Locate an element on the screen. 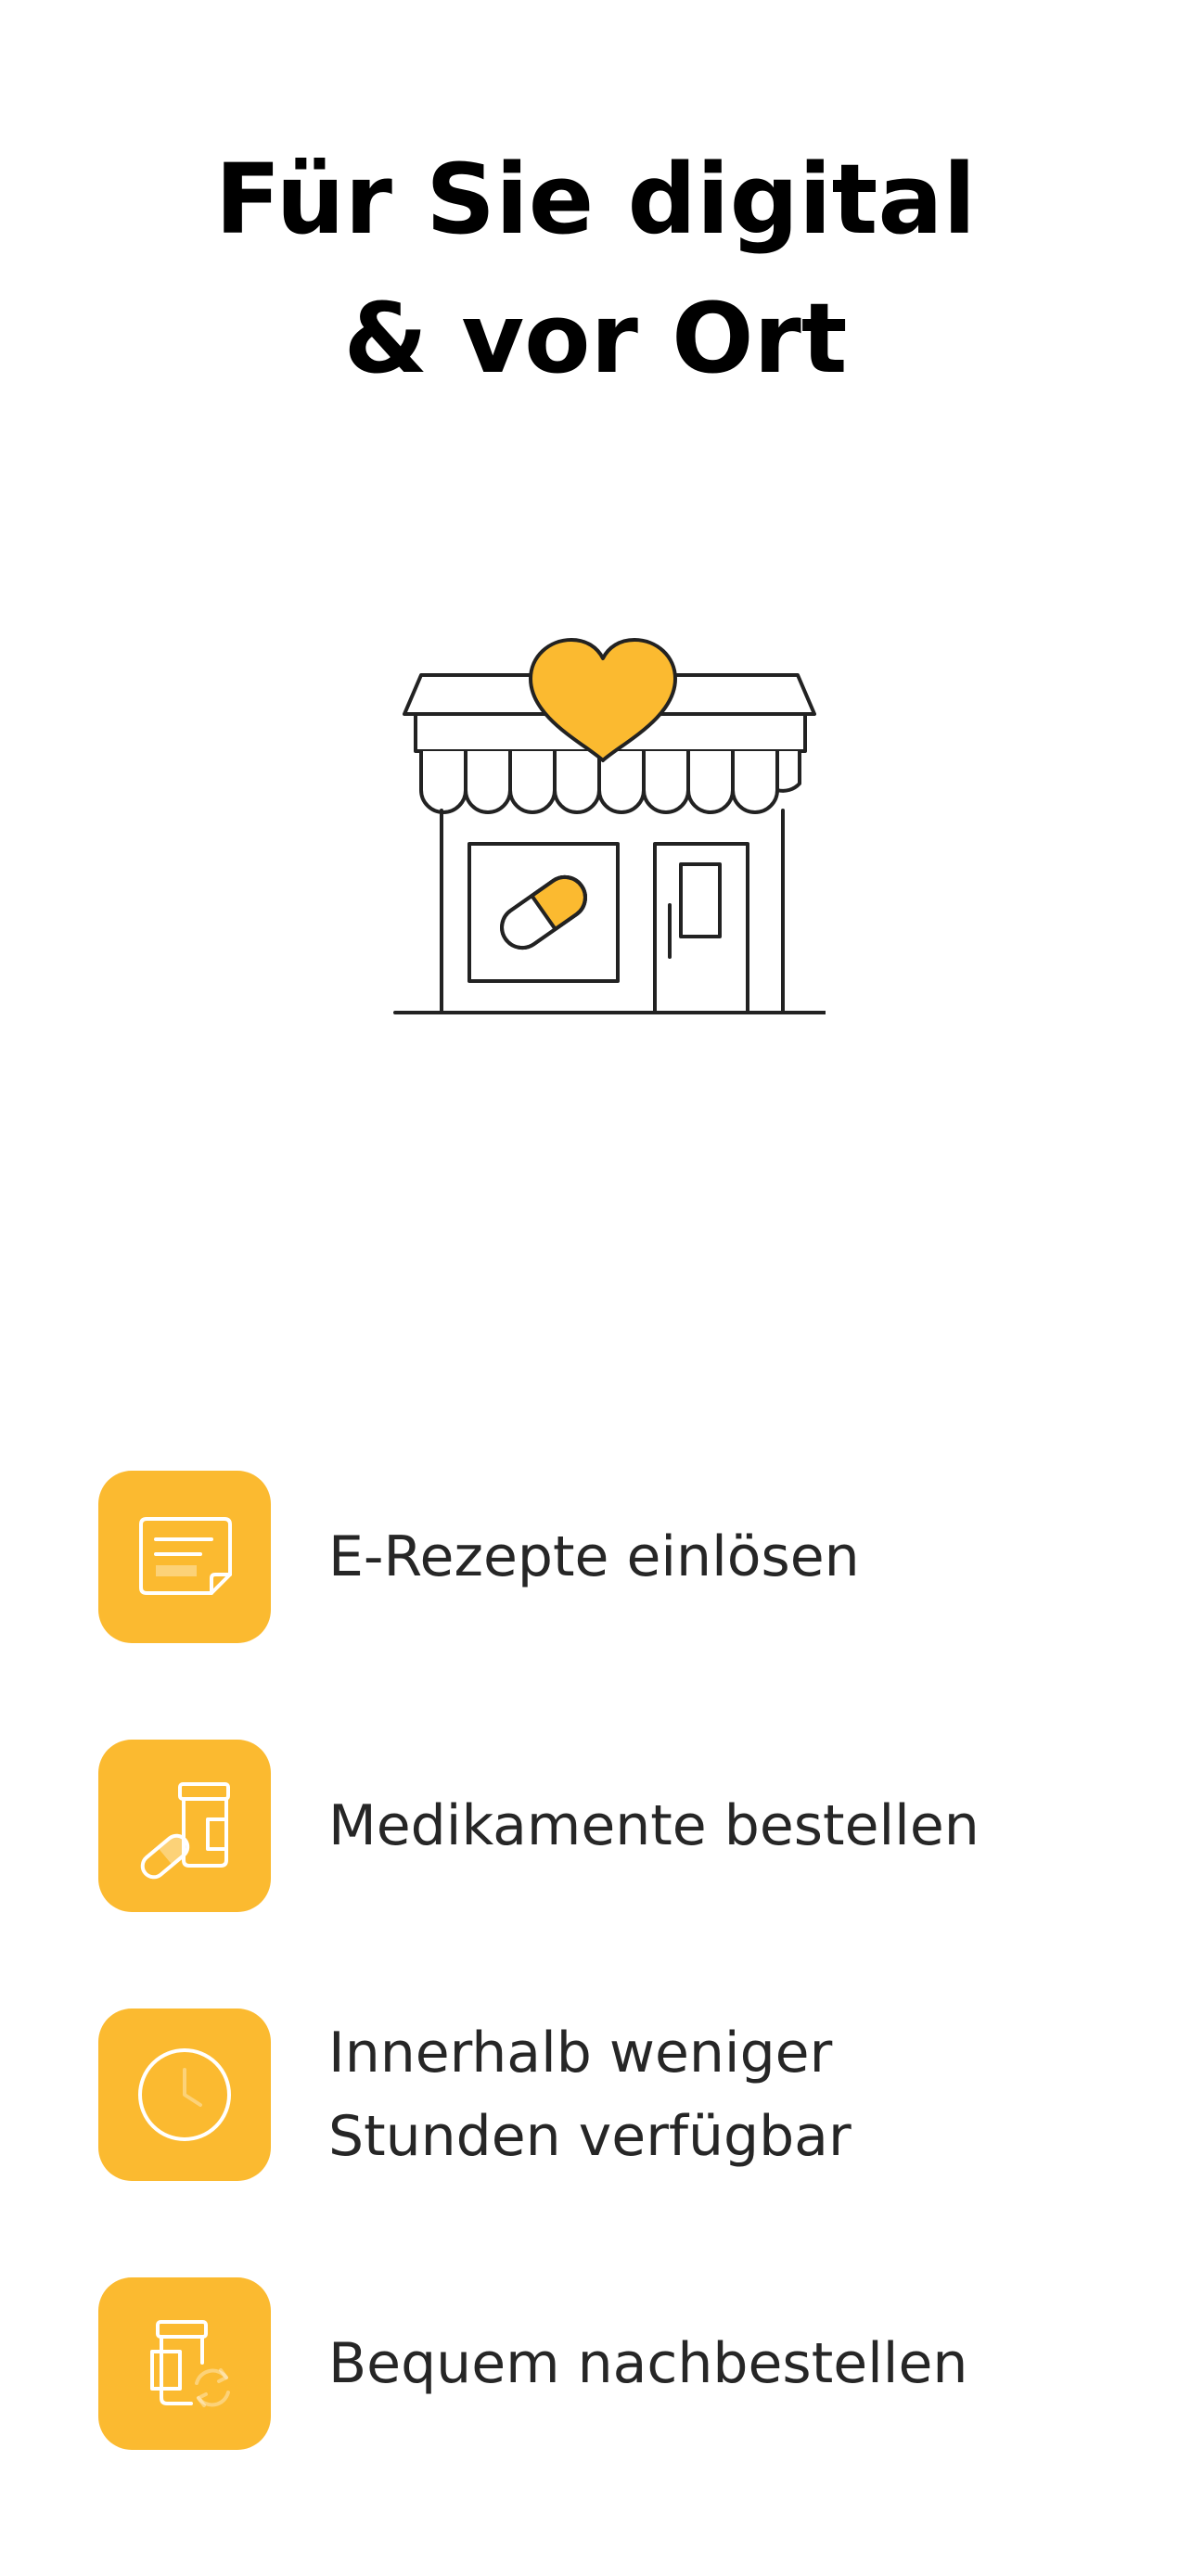 This screenshot has height=2576, width=1191. feature-label-line-1: Bequem nachbestellen is located at coordinates (648, 2364).